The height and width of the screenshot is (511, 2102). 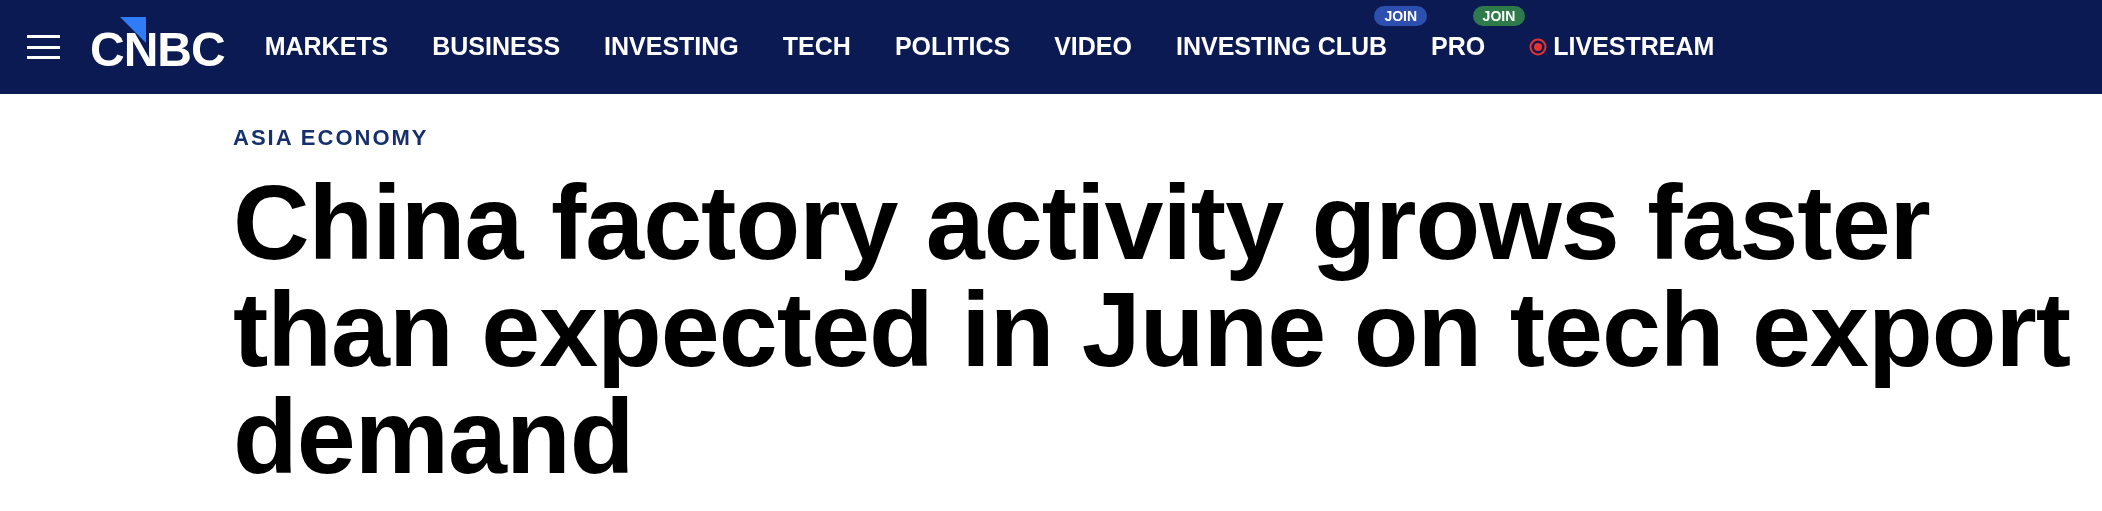 I want to click on nav-link: MARKETS, so click(x=326, y=47).